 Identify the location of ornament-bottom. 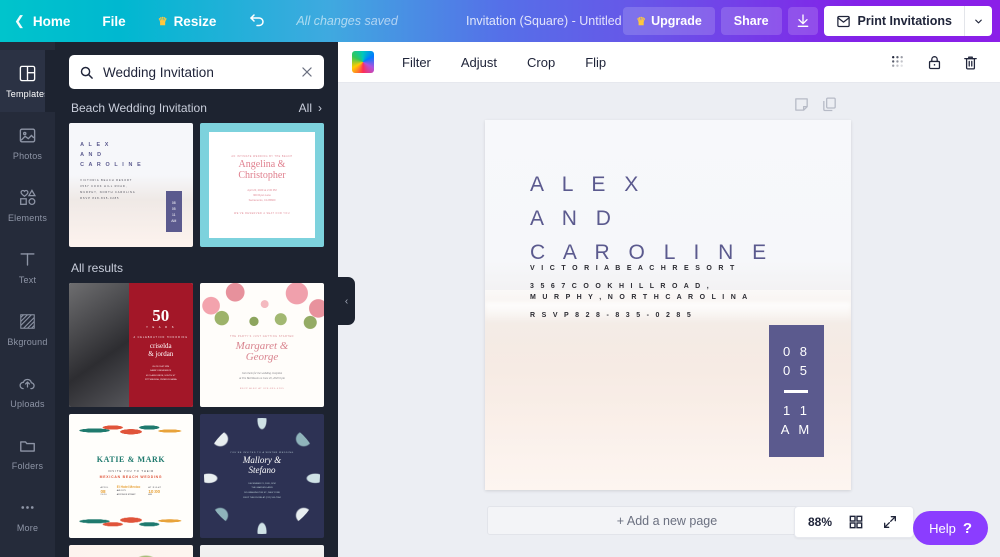
(131, 522).